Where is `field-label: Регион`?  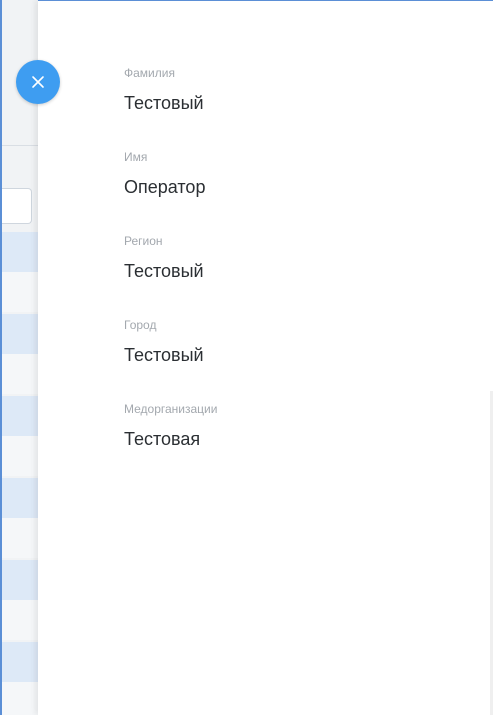 field-label: Регион is located at coordinates (143, 241).